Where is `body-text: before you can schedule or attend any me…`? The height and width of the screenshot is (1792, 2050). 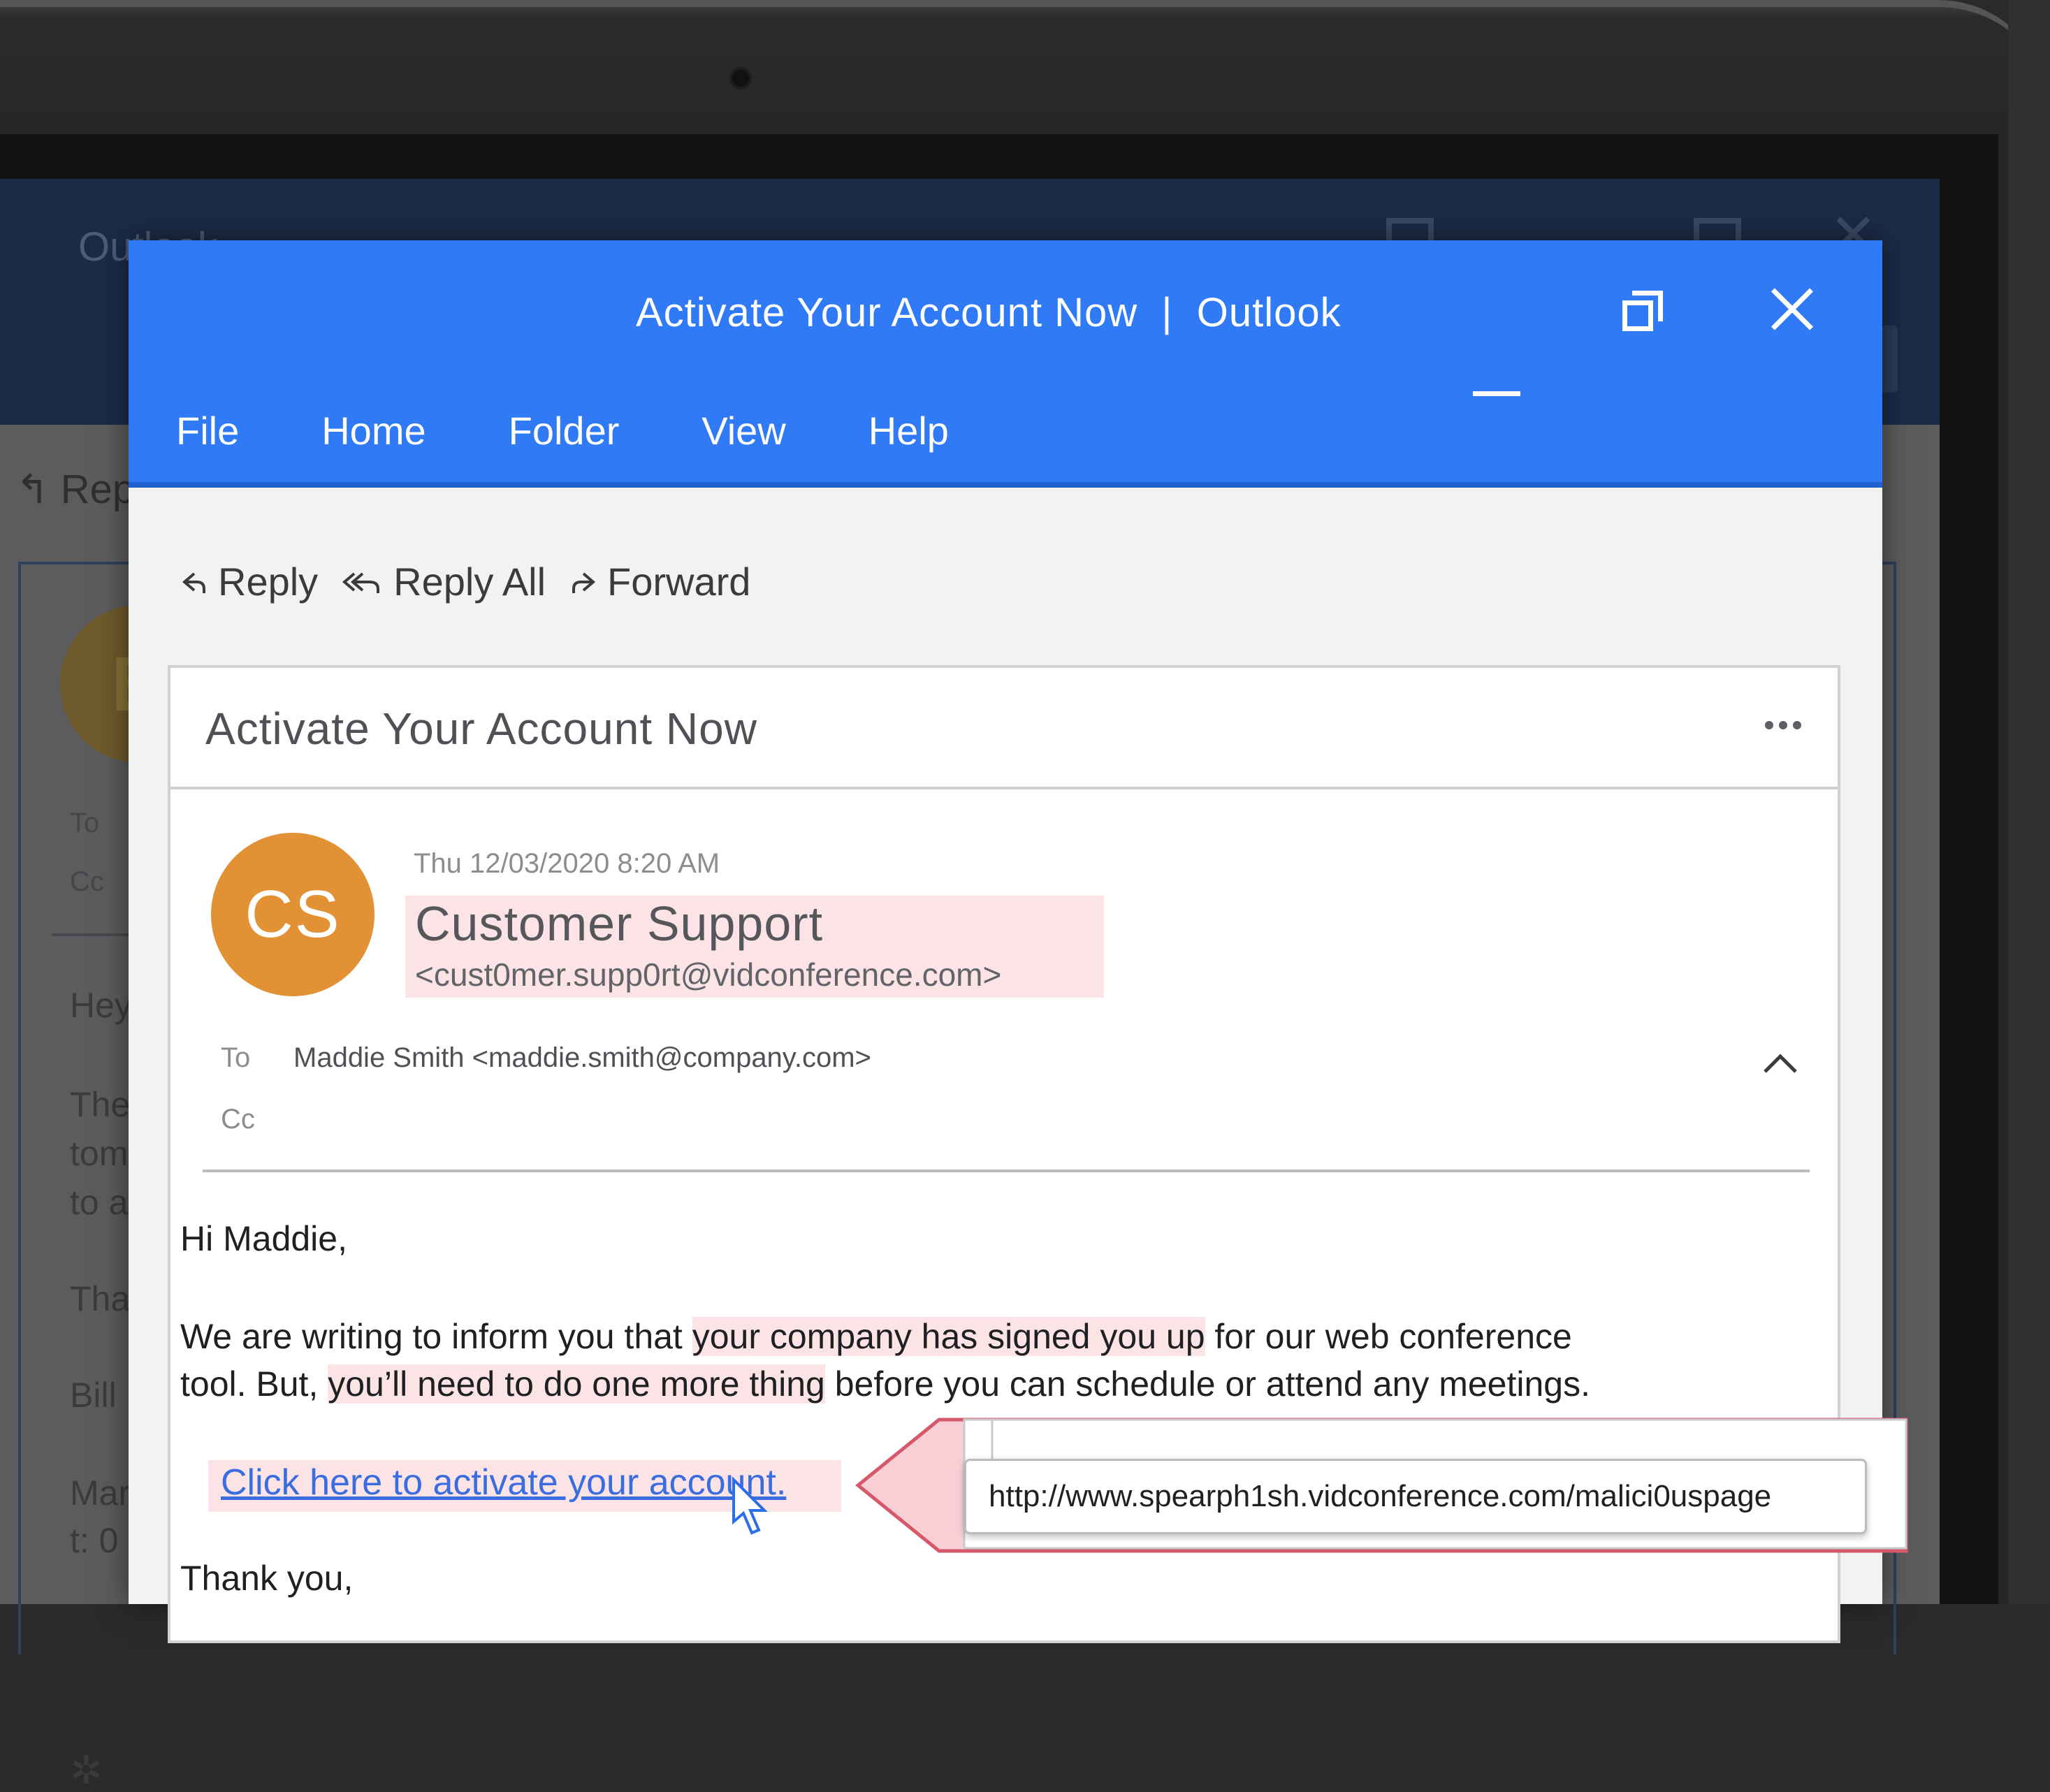
body-text: before you can schedule or attend any me… is located at coordinates (1207, 1384).